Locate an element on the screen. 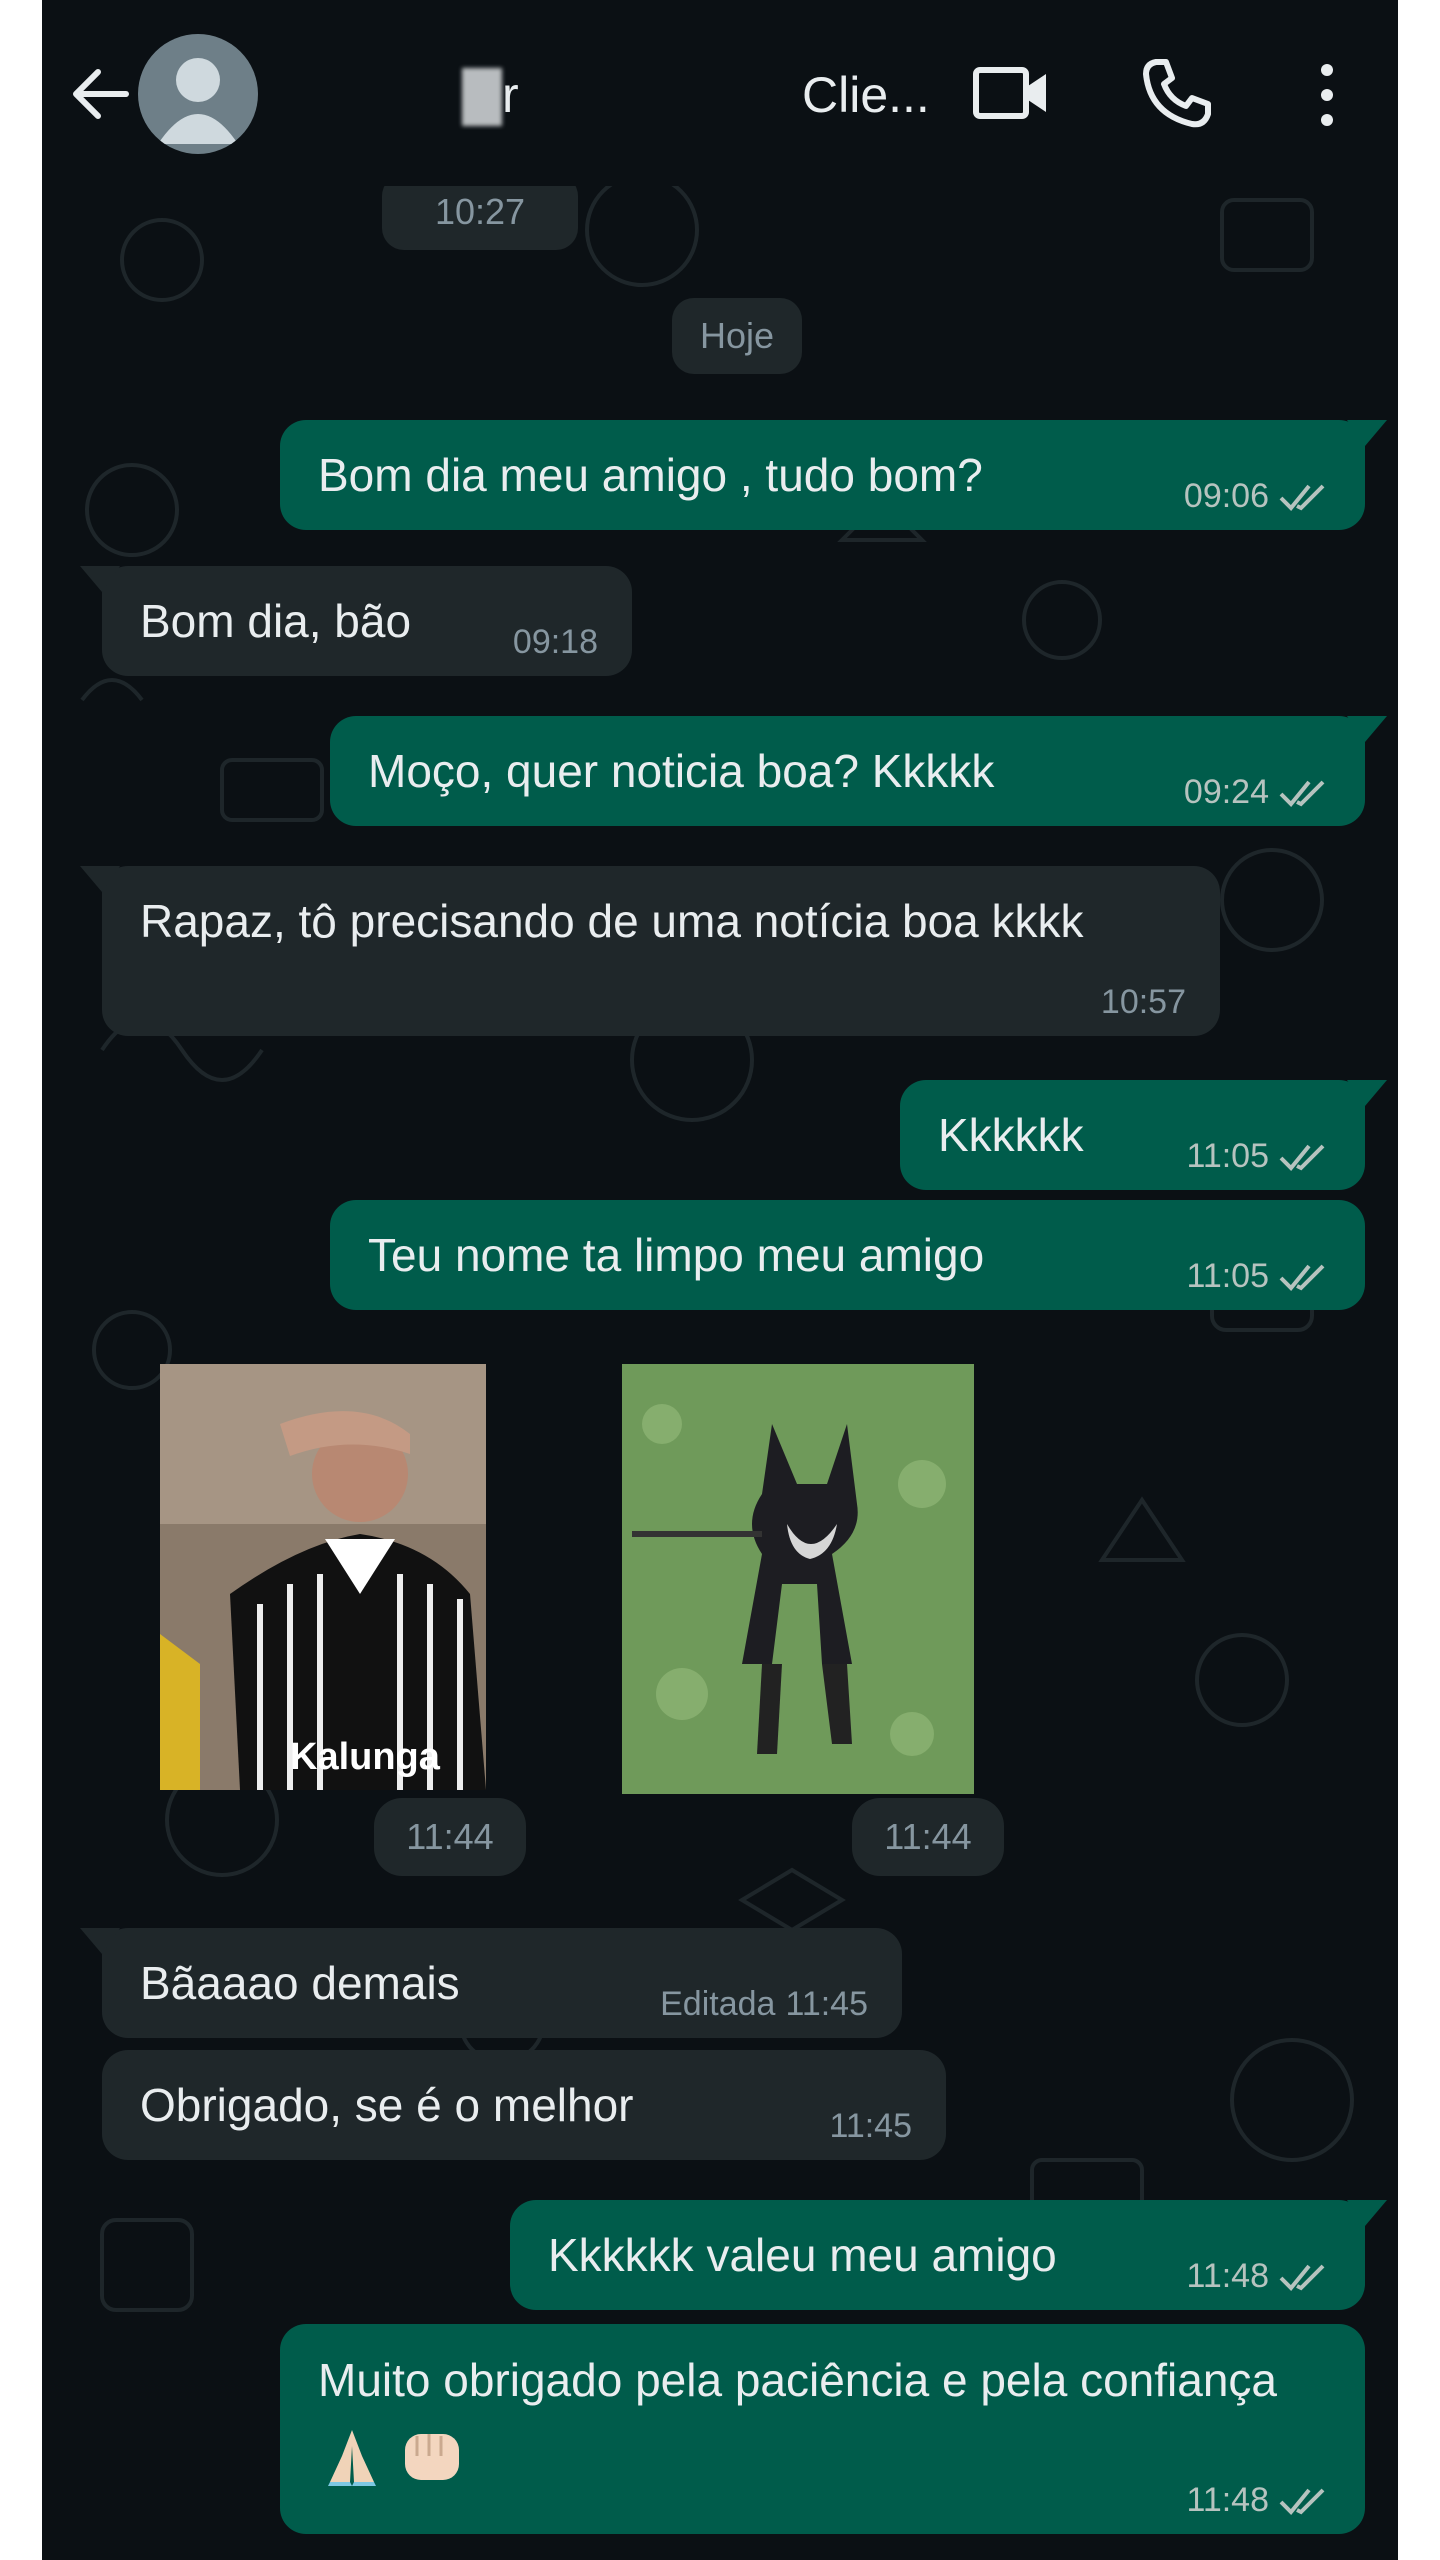 This screenshot has width=1440, height=2560. message-text: Kkkkkk is located at coordinates (1011, 1135).